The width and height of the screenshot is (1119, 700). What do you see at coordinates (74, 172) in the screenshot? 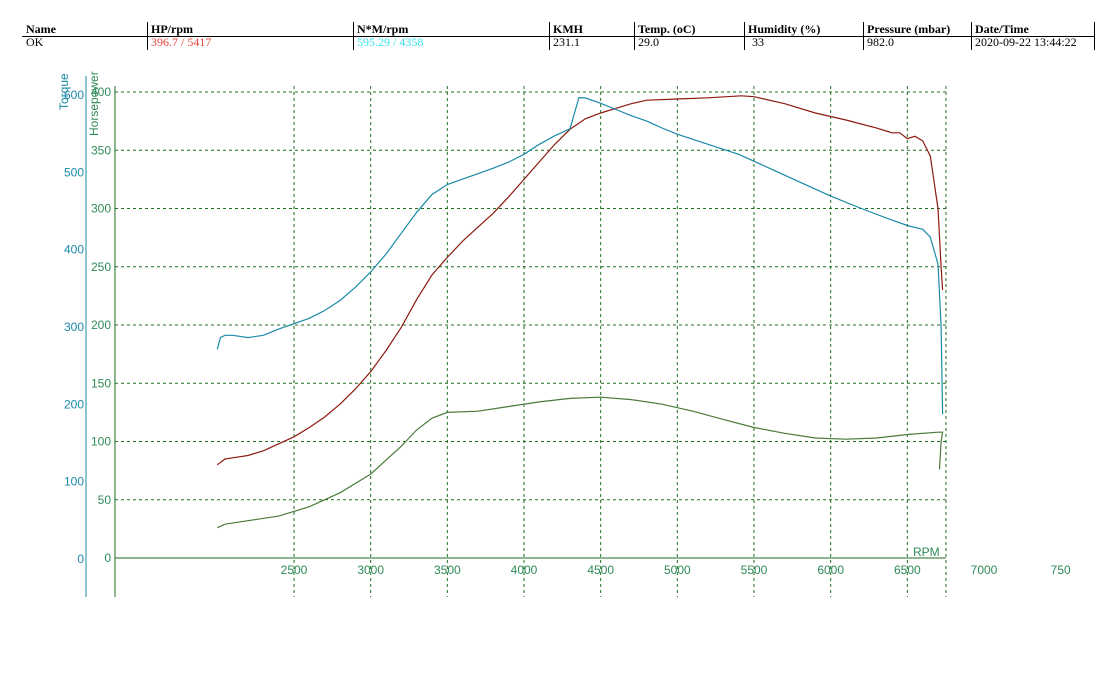
I see `torque-tick-label: 500` at bounding box center [74, 172].